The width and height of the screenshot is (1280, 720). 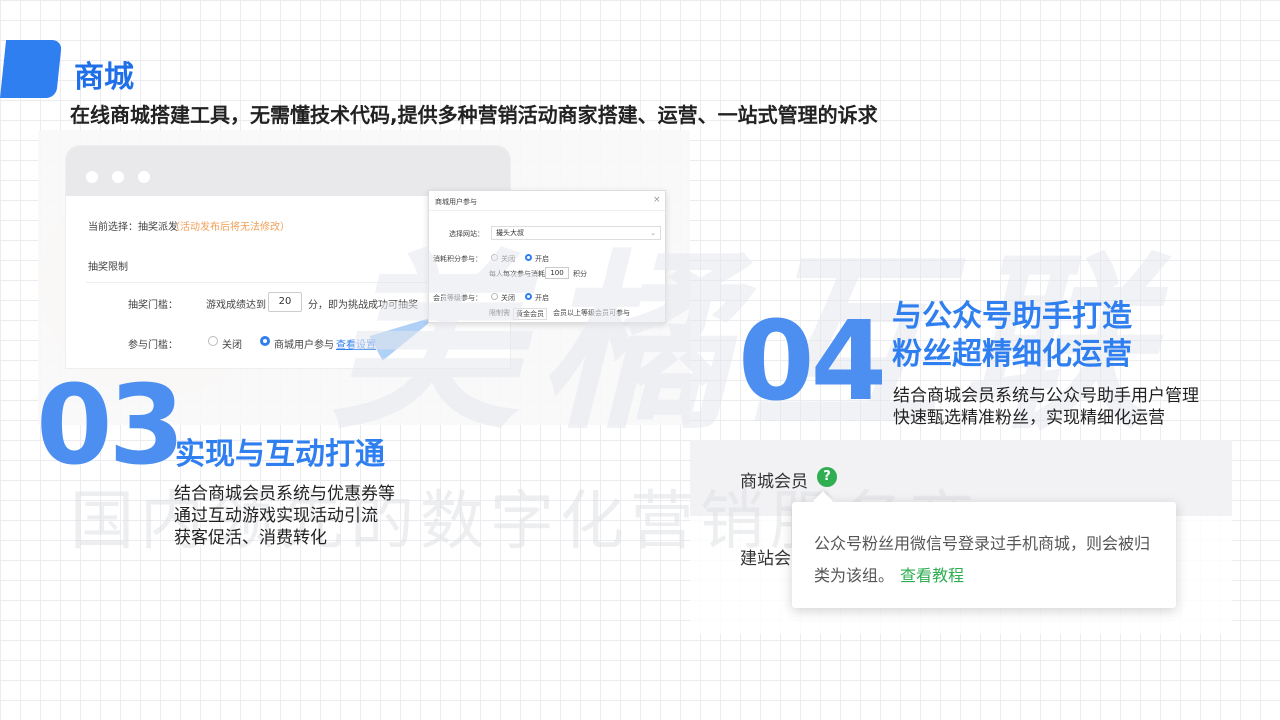 What do you see at coordinates (285, 302) in the screenshot?
I see `score-threshold-input: 20` at bounding box center [285, 302].